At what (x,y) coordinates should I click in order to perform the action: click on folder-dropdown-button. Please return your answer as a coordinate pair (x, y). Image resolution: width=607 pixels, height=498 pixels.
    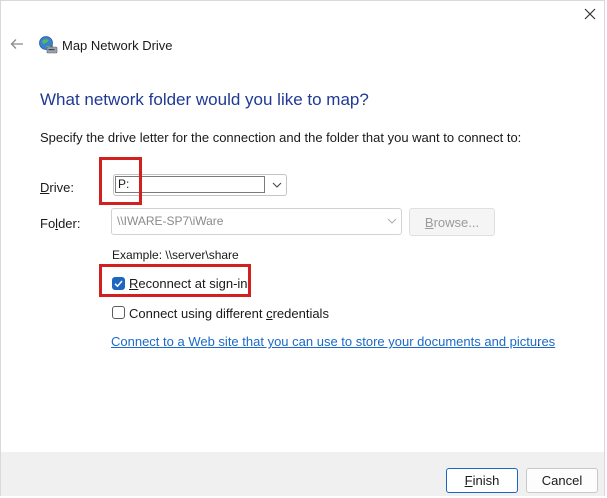
    Looking at the image, I should click on (392, 221).